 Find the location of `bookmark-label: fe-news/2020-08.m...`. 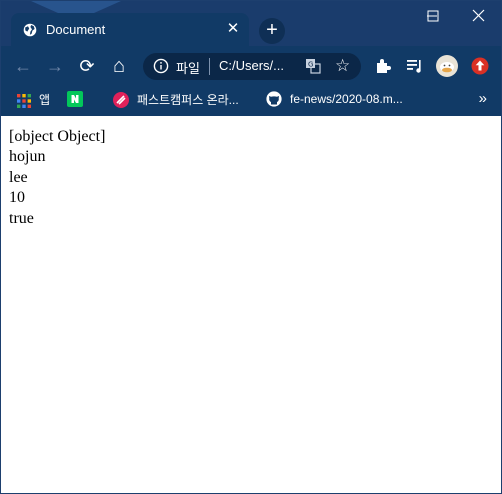

bookmark-label: fe-news/2020-08.m... is located at coordinates (346, 99).